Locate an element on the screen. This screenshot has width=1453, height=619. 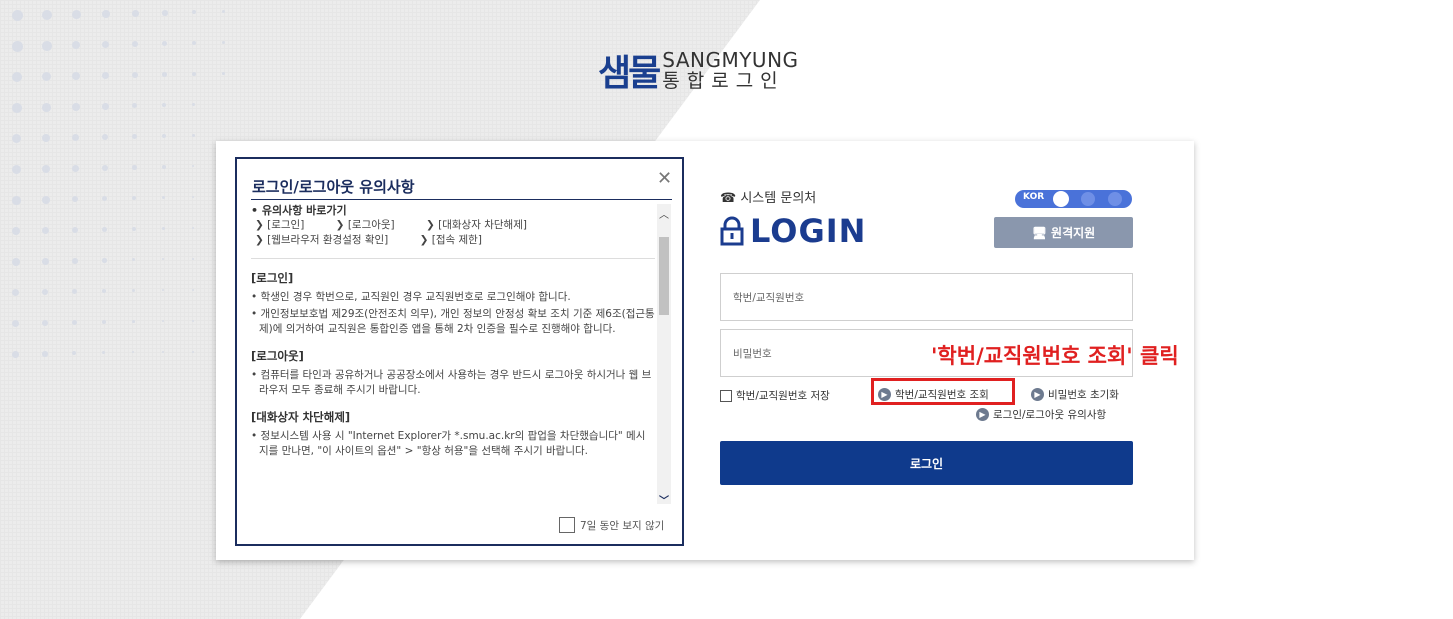
quick-link-login: [로그인] is located at coordinates (285, 225).